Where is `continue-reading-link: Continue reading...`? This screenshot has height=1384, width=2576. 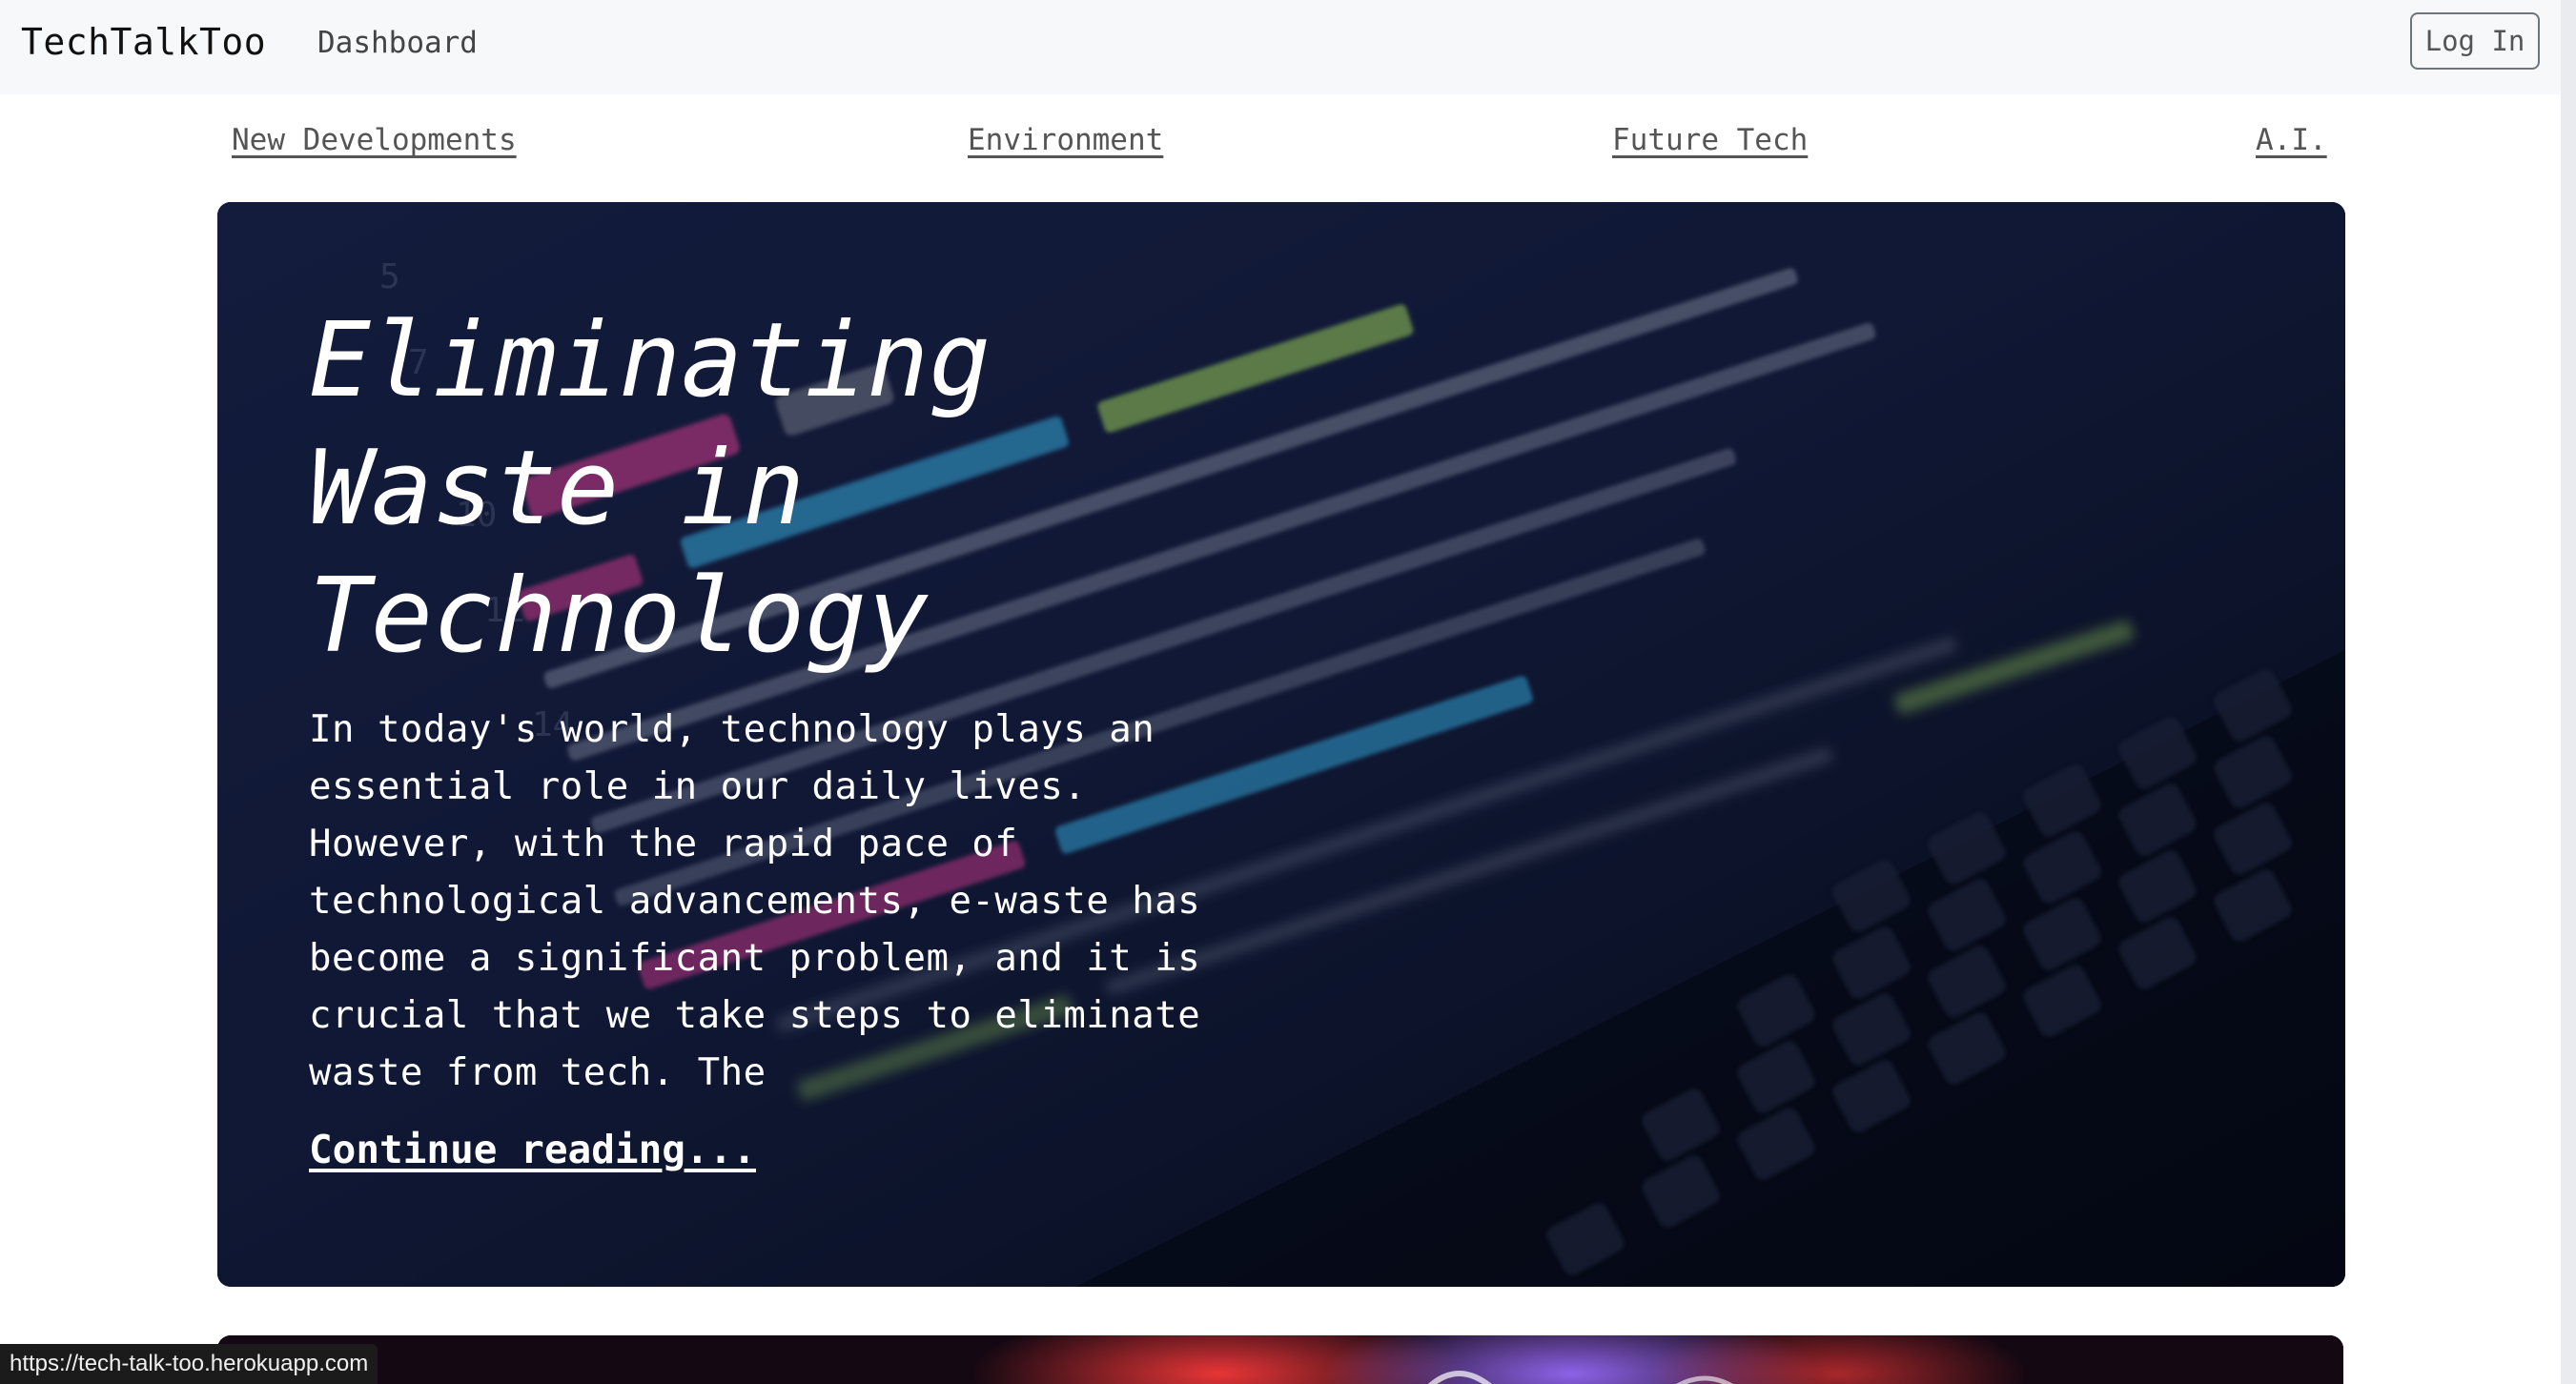
continue-reading-link: Continue reading... is located at coordinates (532, 1149).